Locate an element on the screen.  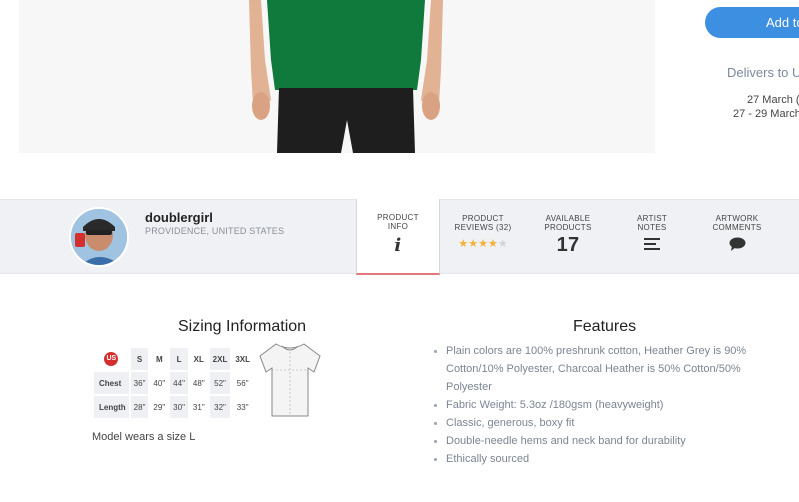
tab-label-line2: INFO is located at coordinates (398, 226).